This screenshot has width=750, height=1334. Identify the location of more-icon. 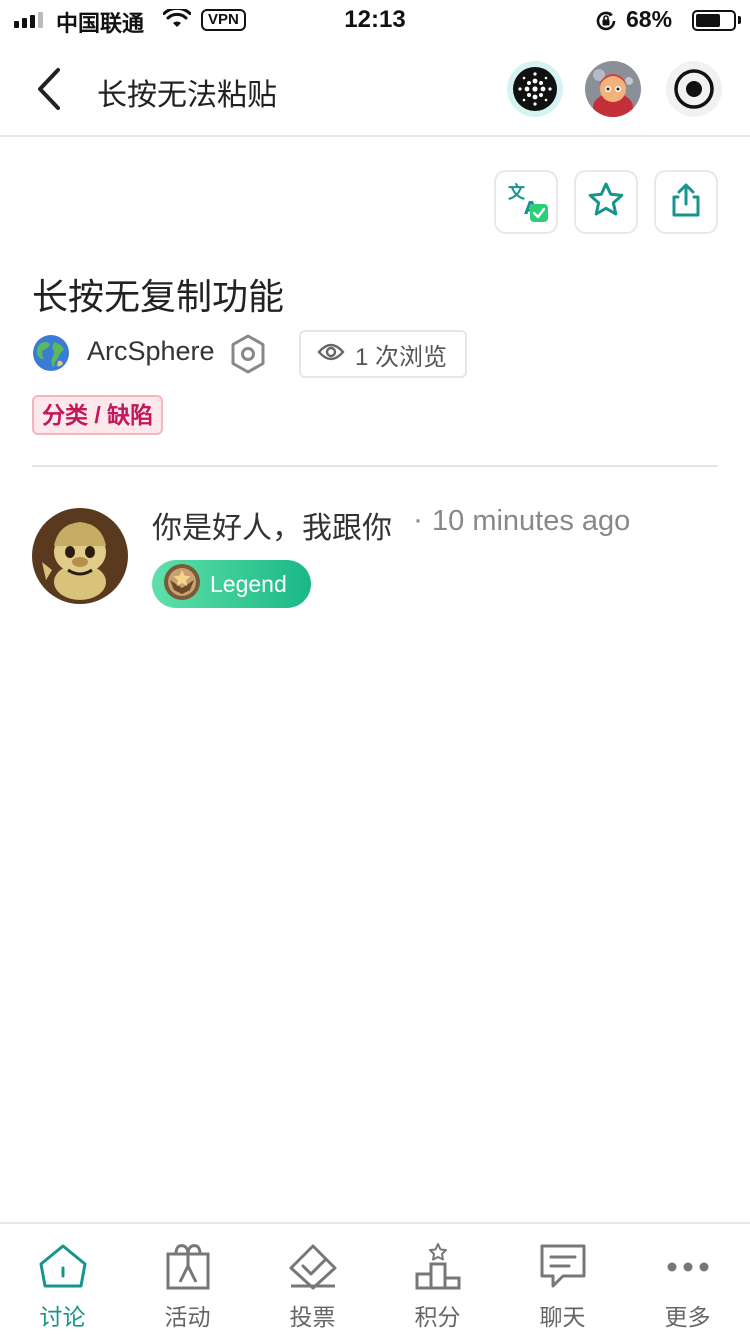
(688, 1267).